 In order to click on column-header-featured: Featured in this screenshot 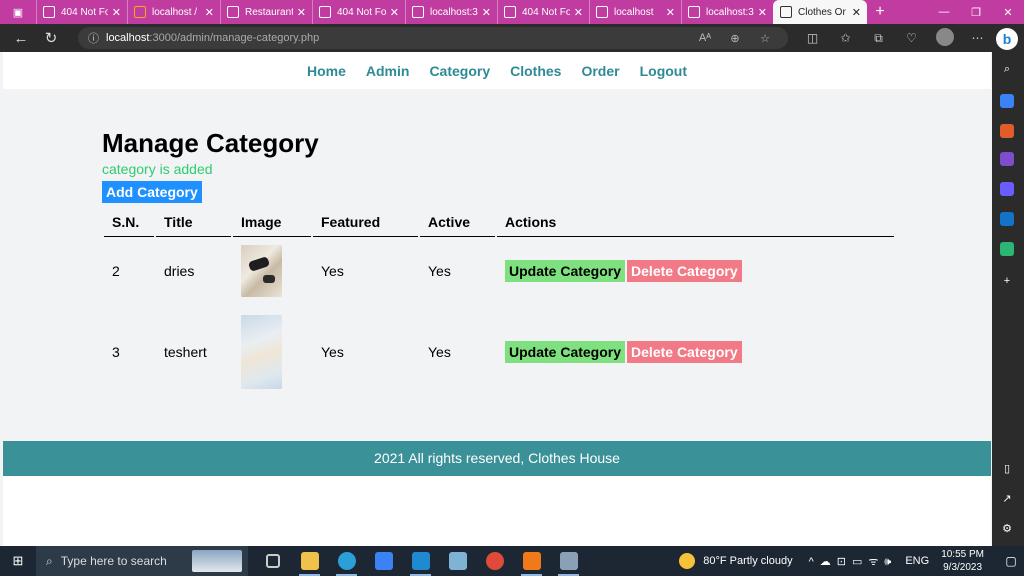, I will do `click(365, 223)`.